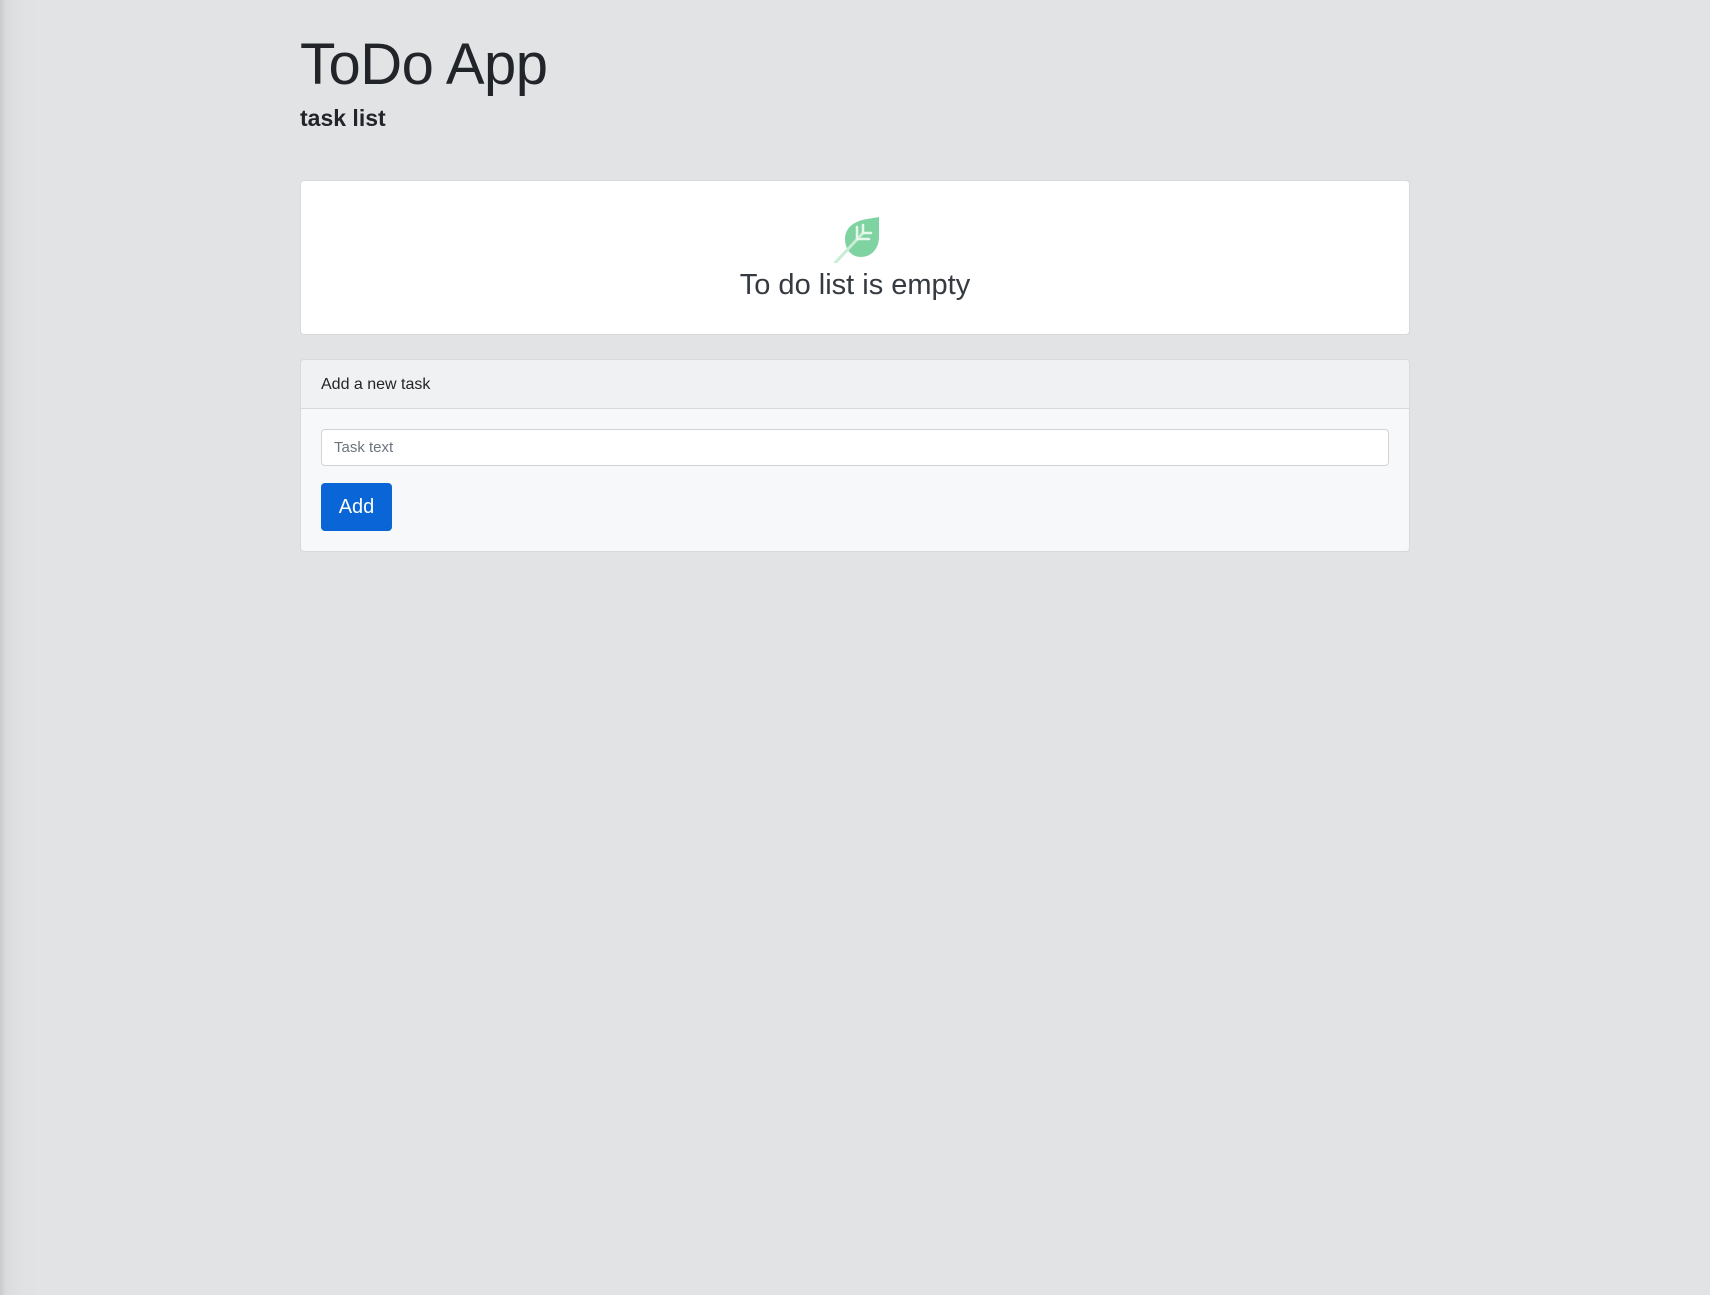  I want to click on page-title: ToDo App, so click(424, 64).